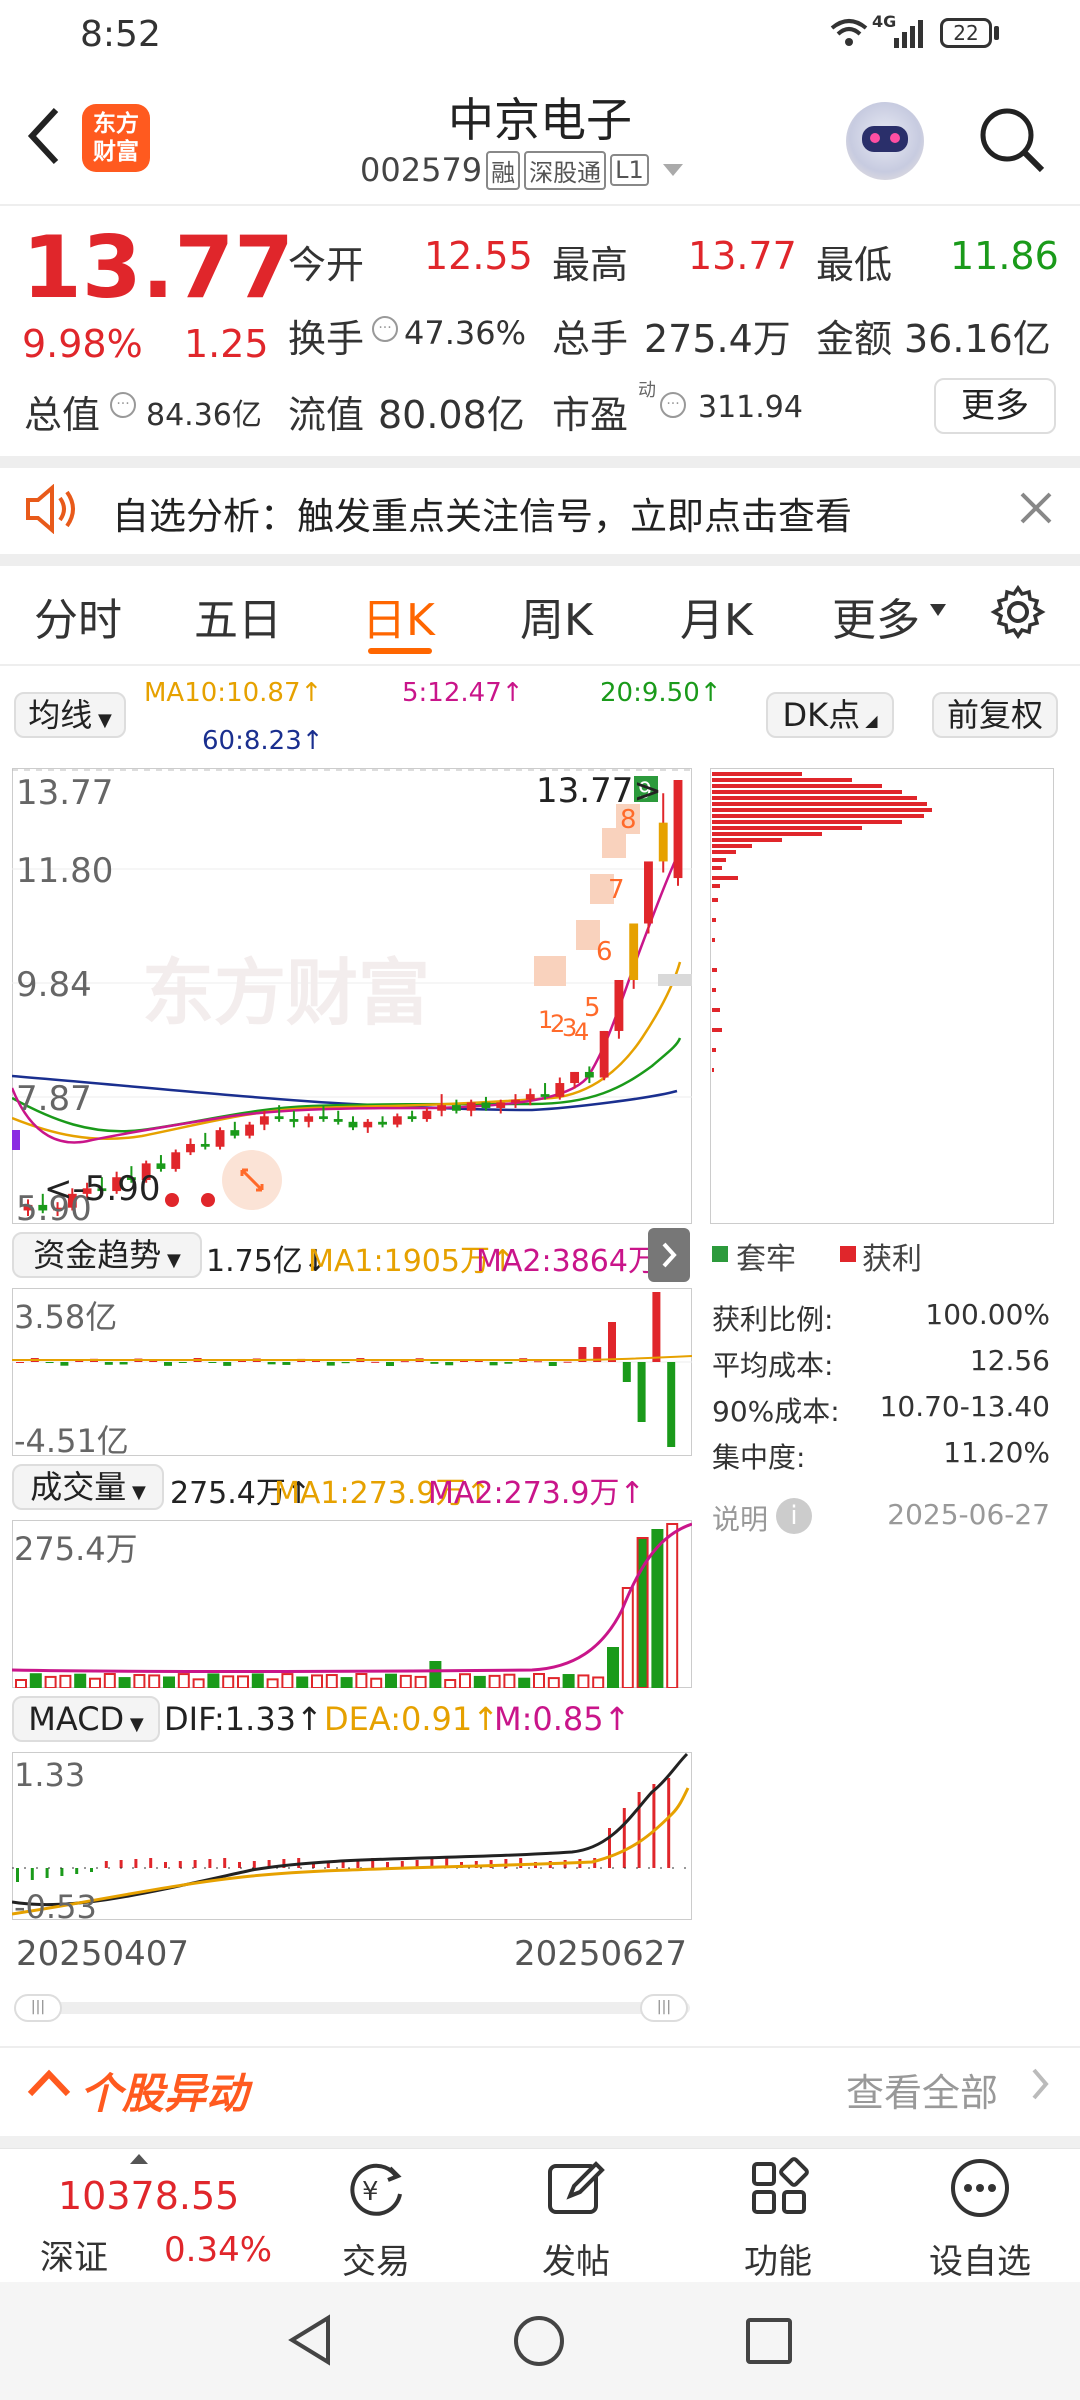 This screenshot has height=2400, width=1080. Describe the element at coordinates (465, 333) in the screenshot. I see `turnover-value: 47.36%` at that location.